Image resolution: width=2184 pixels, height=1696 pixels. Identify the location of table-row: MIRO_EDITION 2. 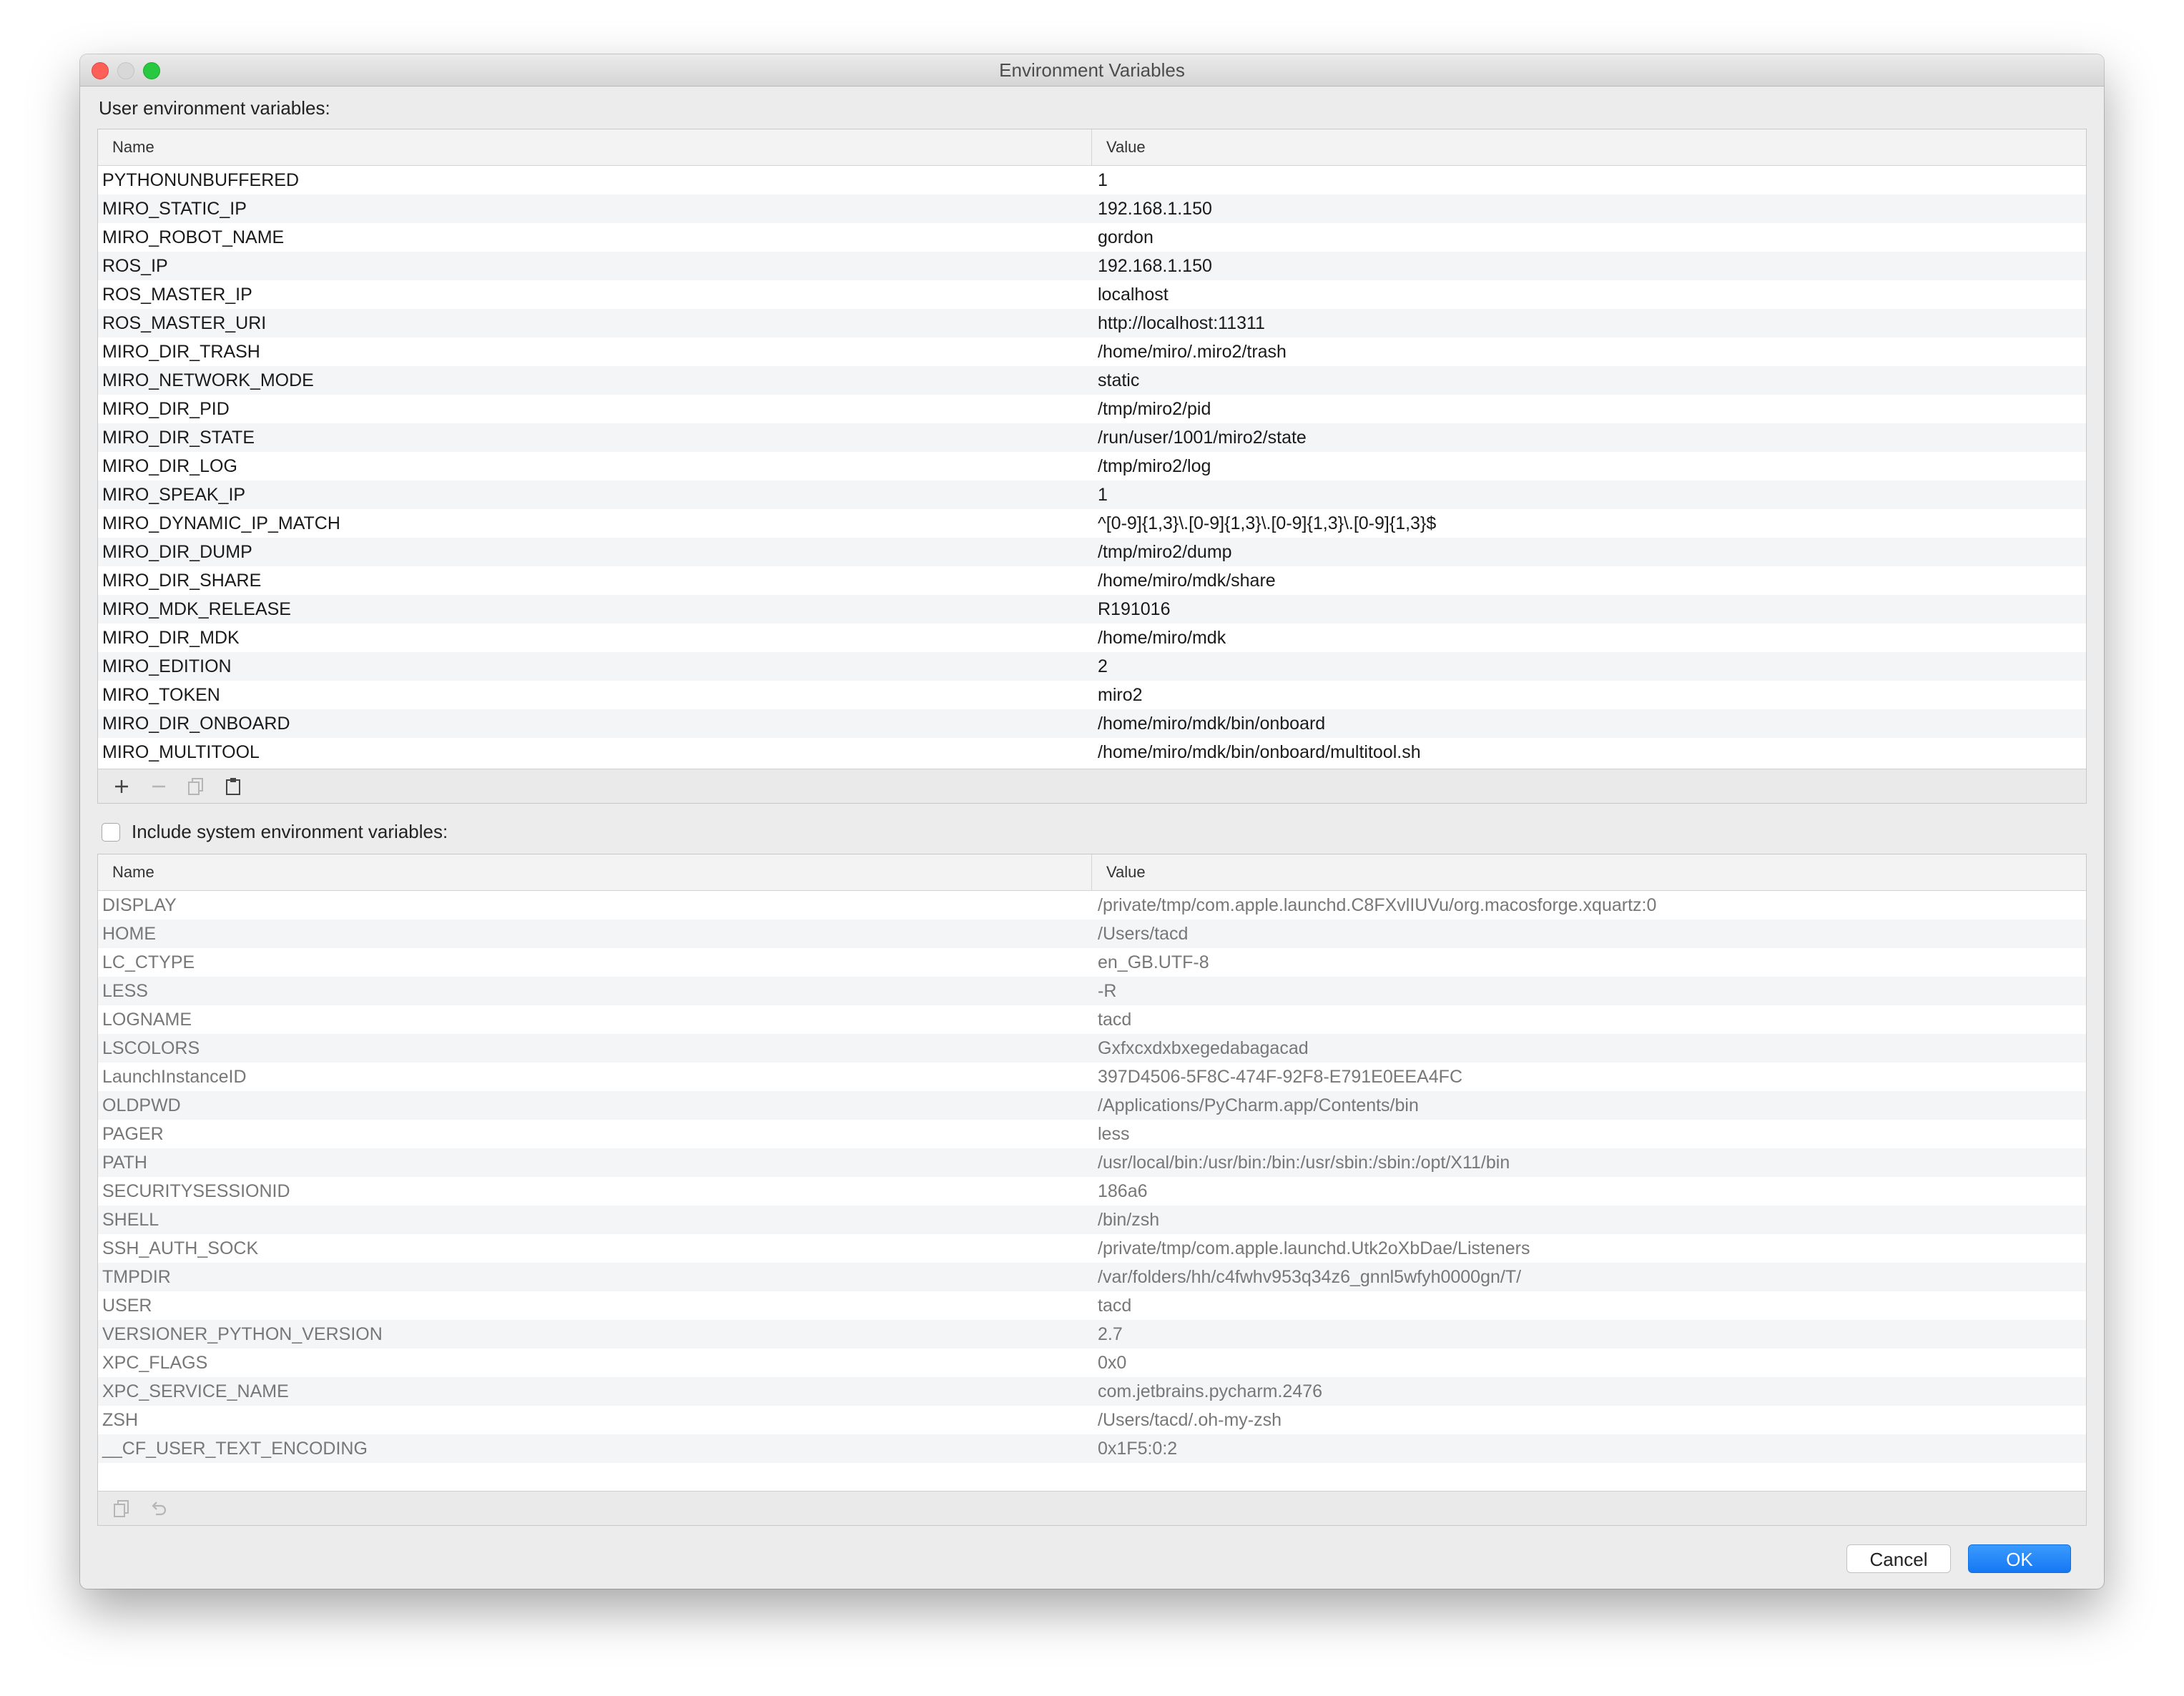
(1092, 666).